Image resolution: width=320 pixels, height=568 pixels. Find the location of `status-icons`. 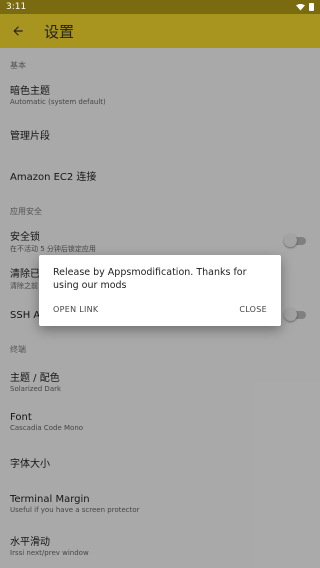

status-icons is located at coordinates (305, 7).